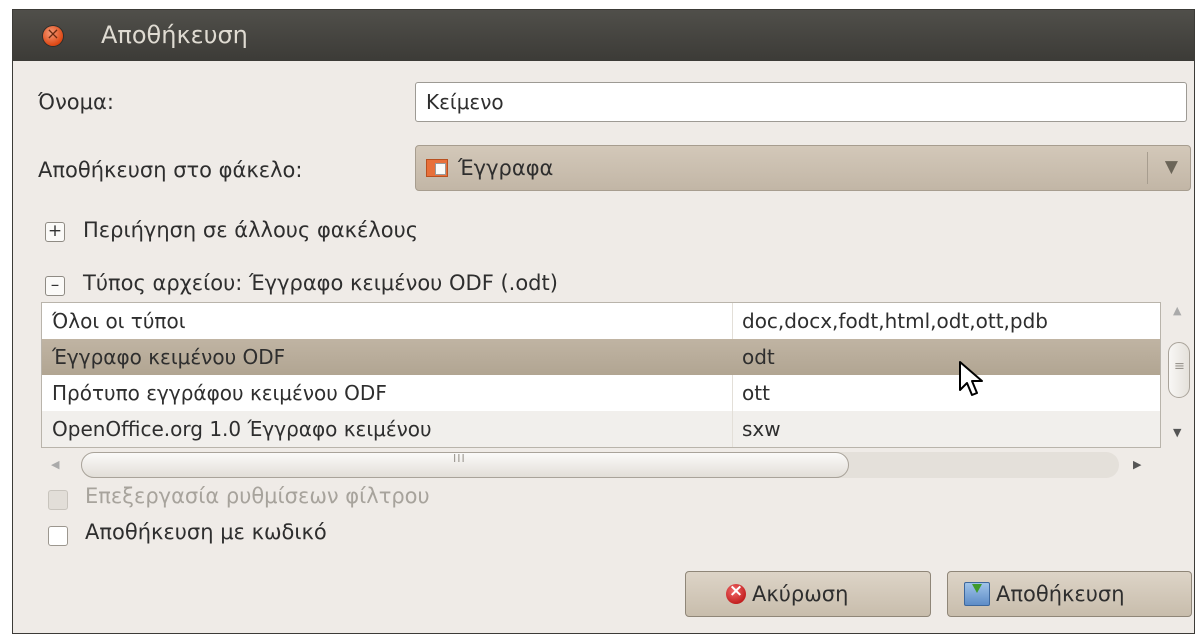 The width and height of the screenshot is (1199, 634). Describe the element at coordinates (219, 393) in the screenshot. I see `filetype-name: Πρότυπο εγγράφου κειμένου ODF` at that location.